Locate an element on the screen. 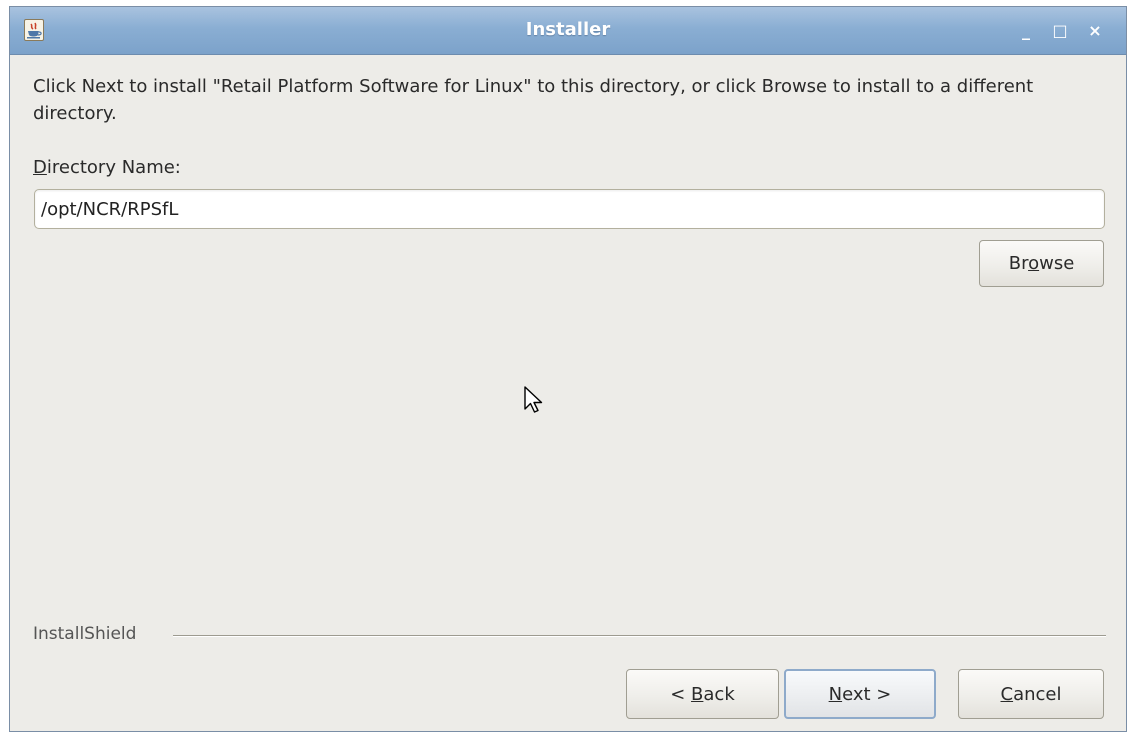 Image resolution: width=1133 pixels, height=738 pixels. installshield-brand: InstallShield is located at coordinates (89, 634).